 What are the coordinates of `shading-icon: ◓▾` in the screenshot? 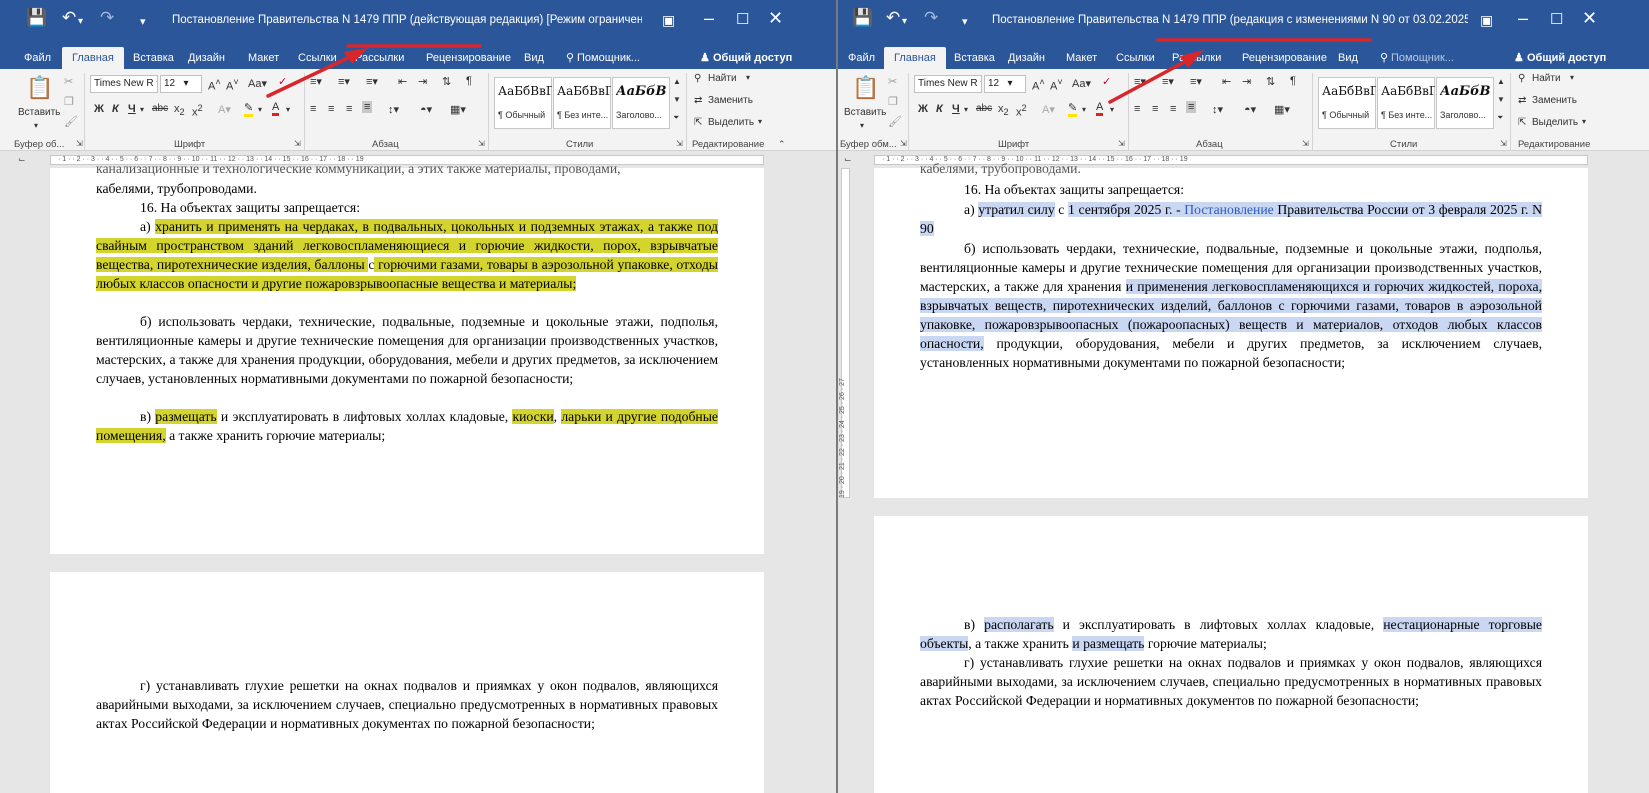 It's located at (1250, 109).